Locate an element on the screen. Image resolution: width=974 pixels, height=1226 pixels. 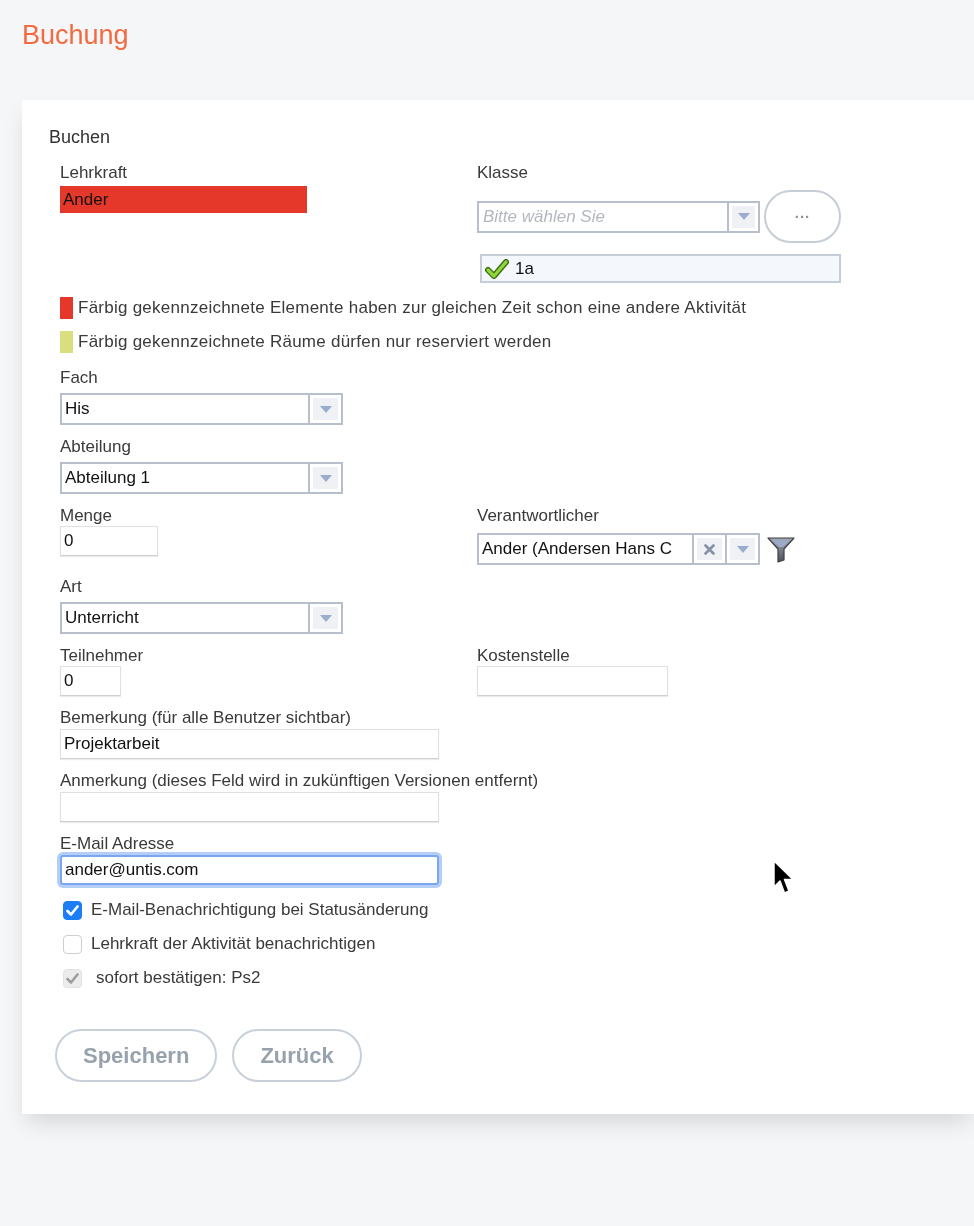
legend-text: Färbig gekennzeichnete Elemente haben zur gleichen Zeit schon eine andere Aktivität is located at coordinates (412, 308).